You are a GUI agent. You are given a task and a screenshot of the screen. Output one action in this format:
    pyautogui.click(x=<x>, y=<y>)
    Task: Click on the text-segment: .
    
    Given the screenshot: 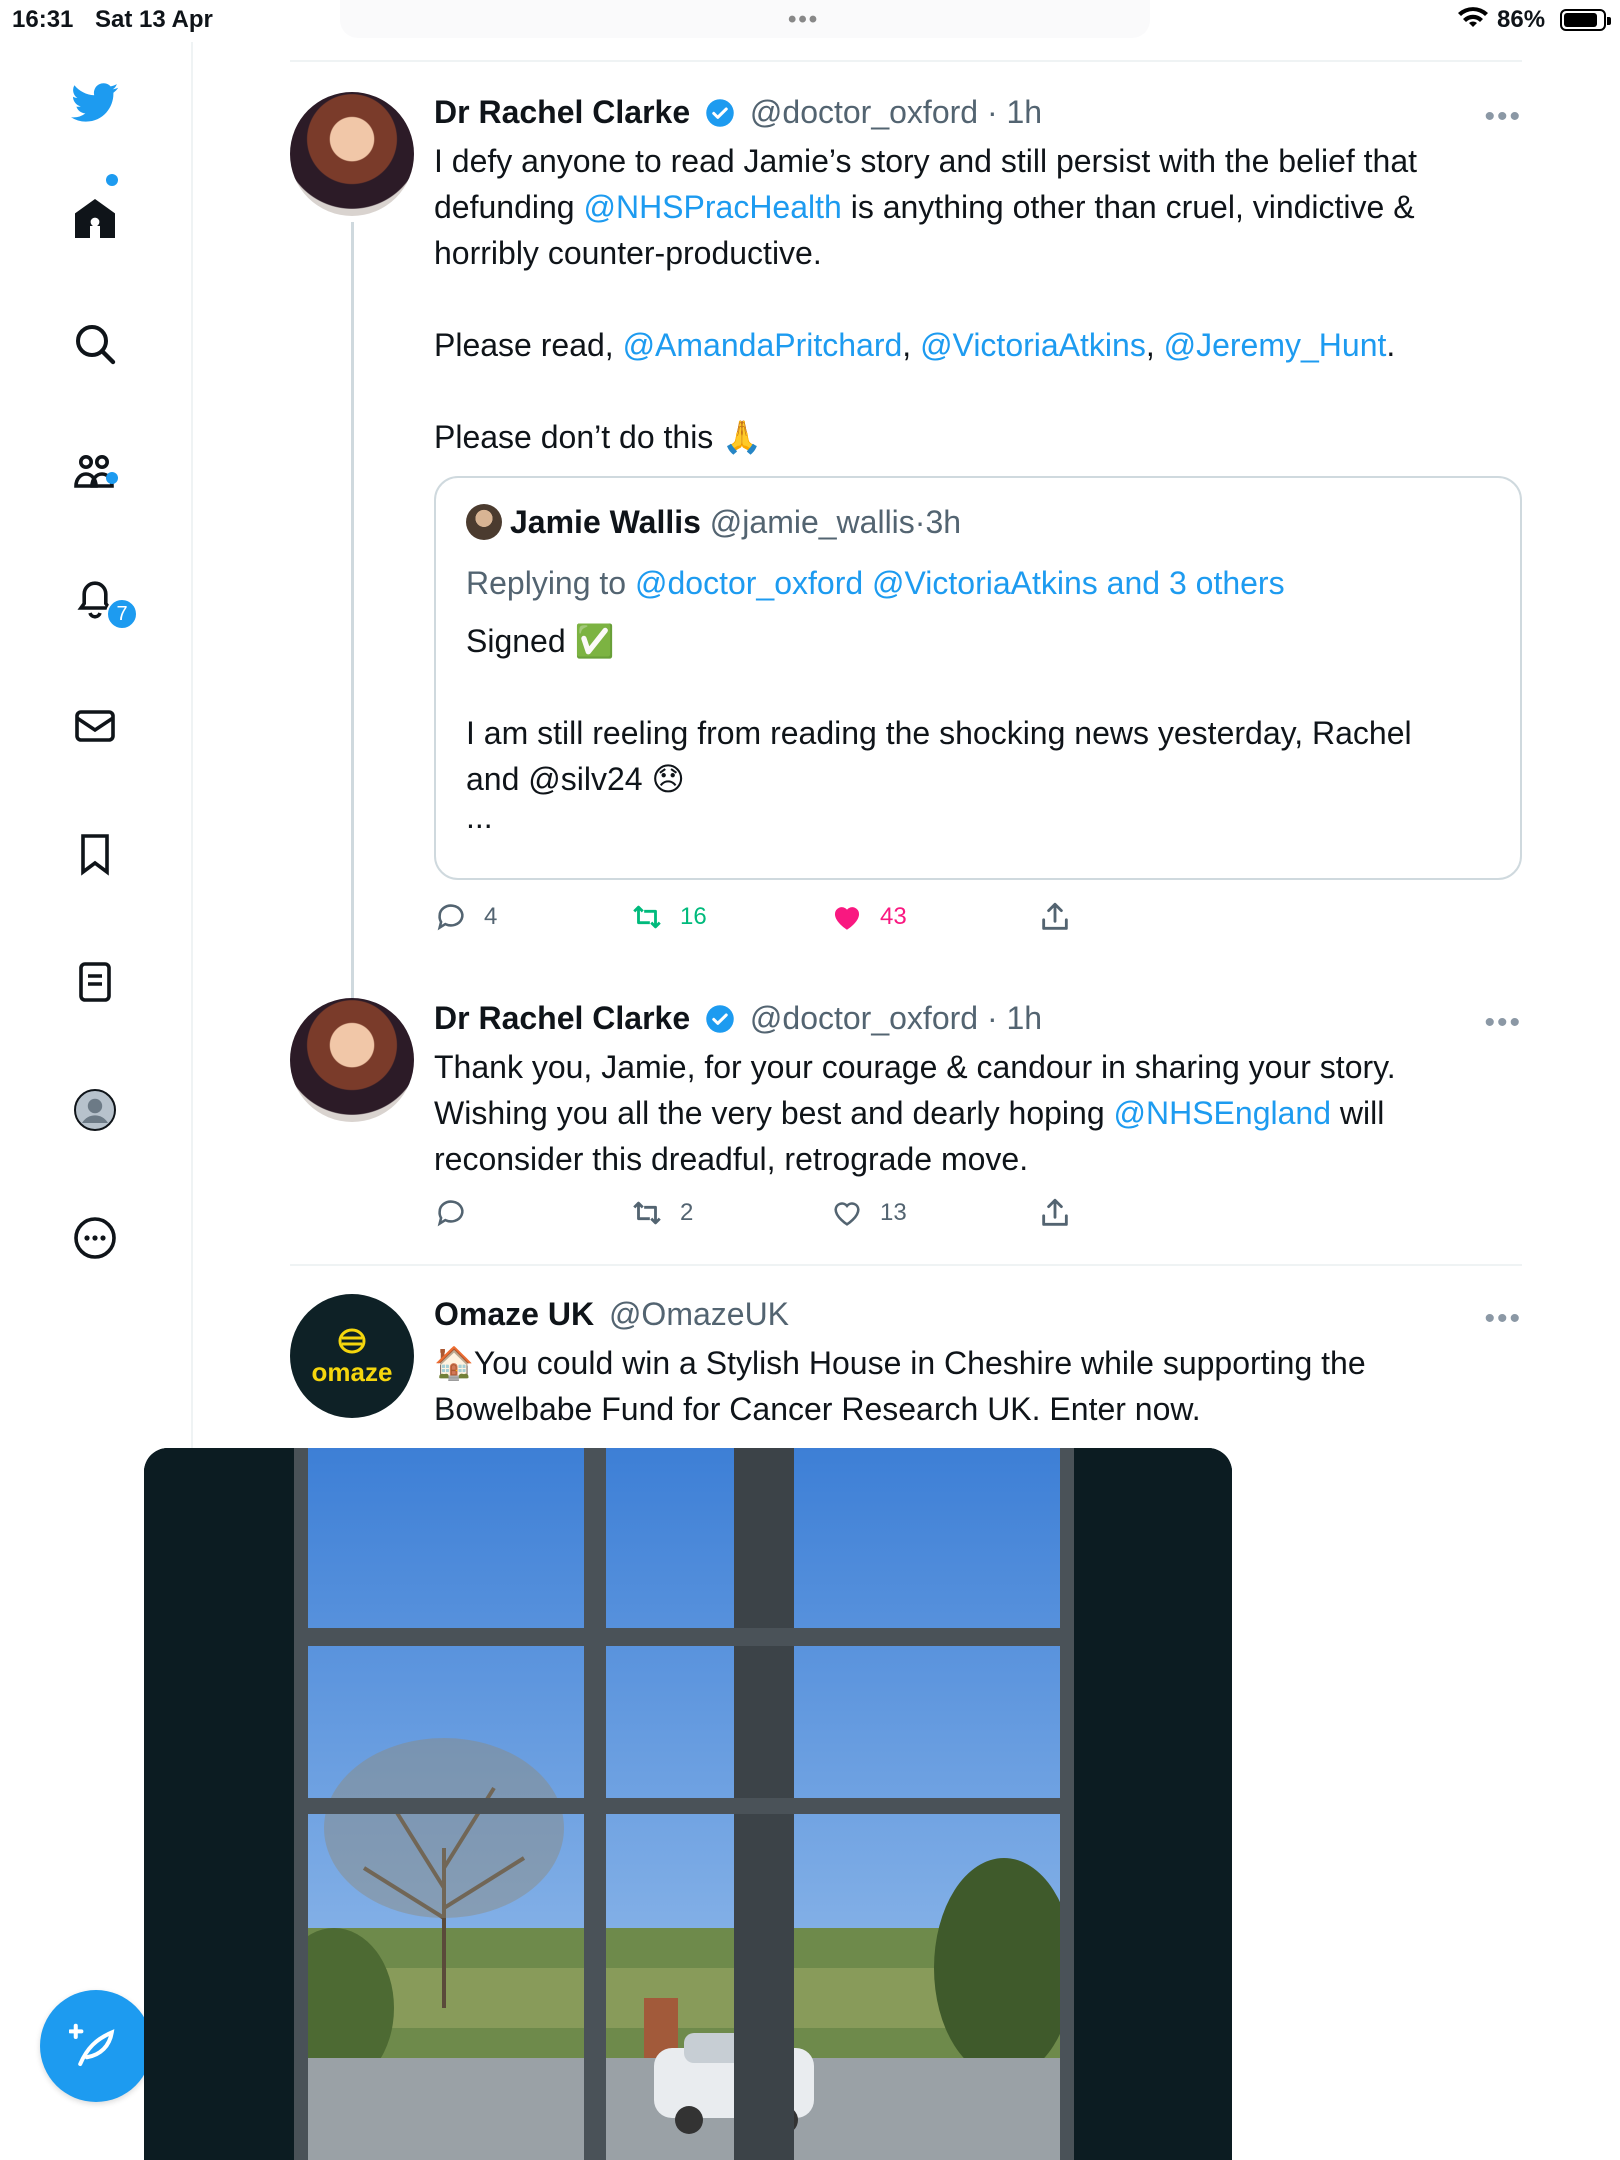 What is the action you would take?
    pyautogui.click(x=1391, y=345)
    